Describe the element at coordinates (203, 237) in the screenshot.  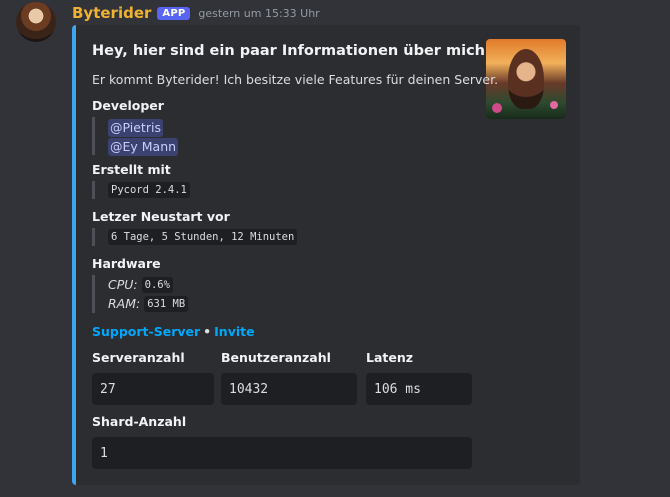
I see `restart-value: 6 Tage, 5 Stunden, 12 Minuten` at that location.